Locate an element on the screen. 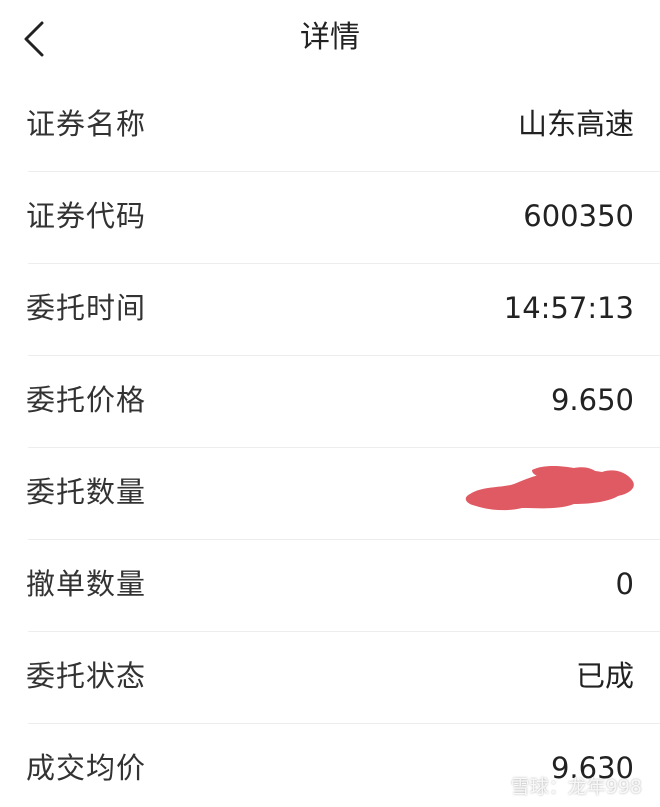 This screenshot has width=660, height=807. row-label: 委托价格 is located at coordinates (86, 400).